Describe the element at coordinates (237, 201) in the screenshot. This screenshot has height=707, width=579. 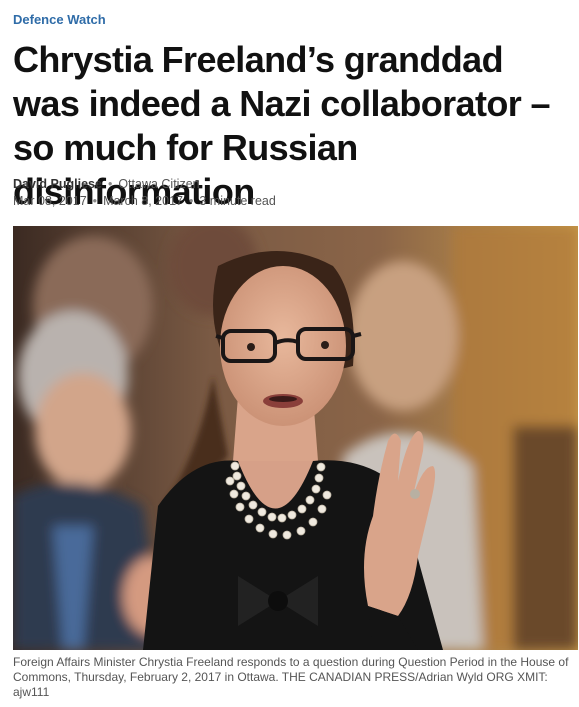
I see `read-time: 3 minute read` at that location.